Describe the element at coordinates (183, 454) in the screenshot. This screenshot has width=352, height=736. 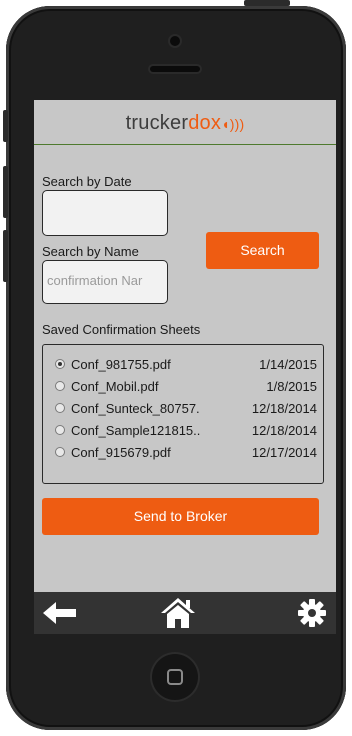
I see `list-item: Conf_915679.pdf 12/17/2014` at that location.